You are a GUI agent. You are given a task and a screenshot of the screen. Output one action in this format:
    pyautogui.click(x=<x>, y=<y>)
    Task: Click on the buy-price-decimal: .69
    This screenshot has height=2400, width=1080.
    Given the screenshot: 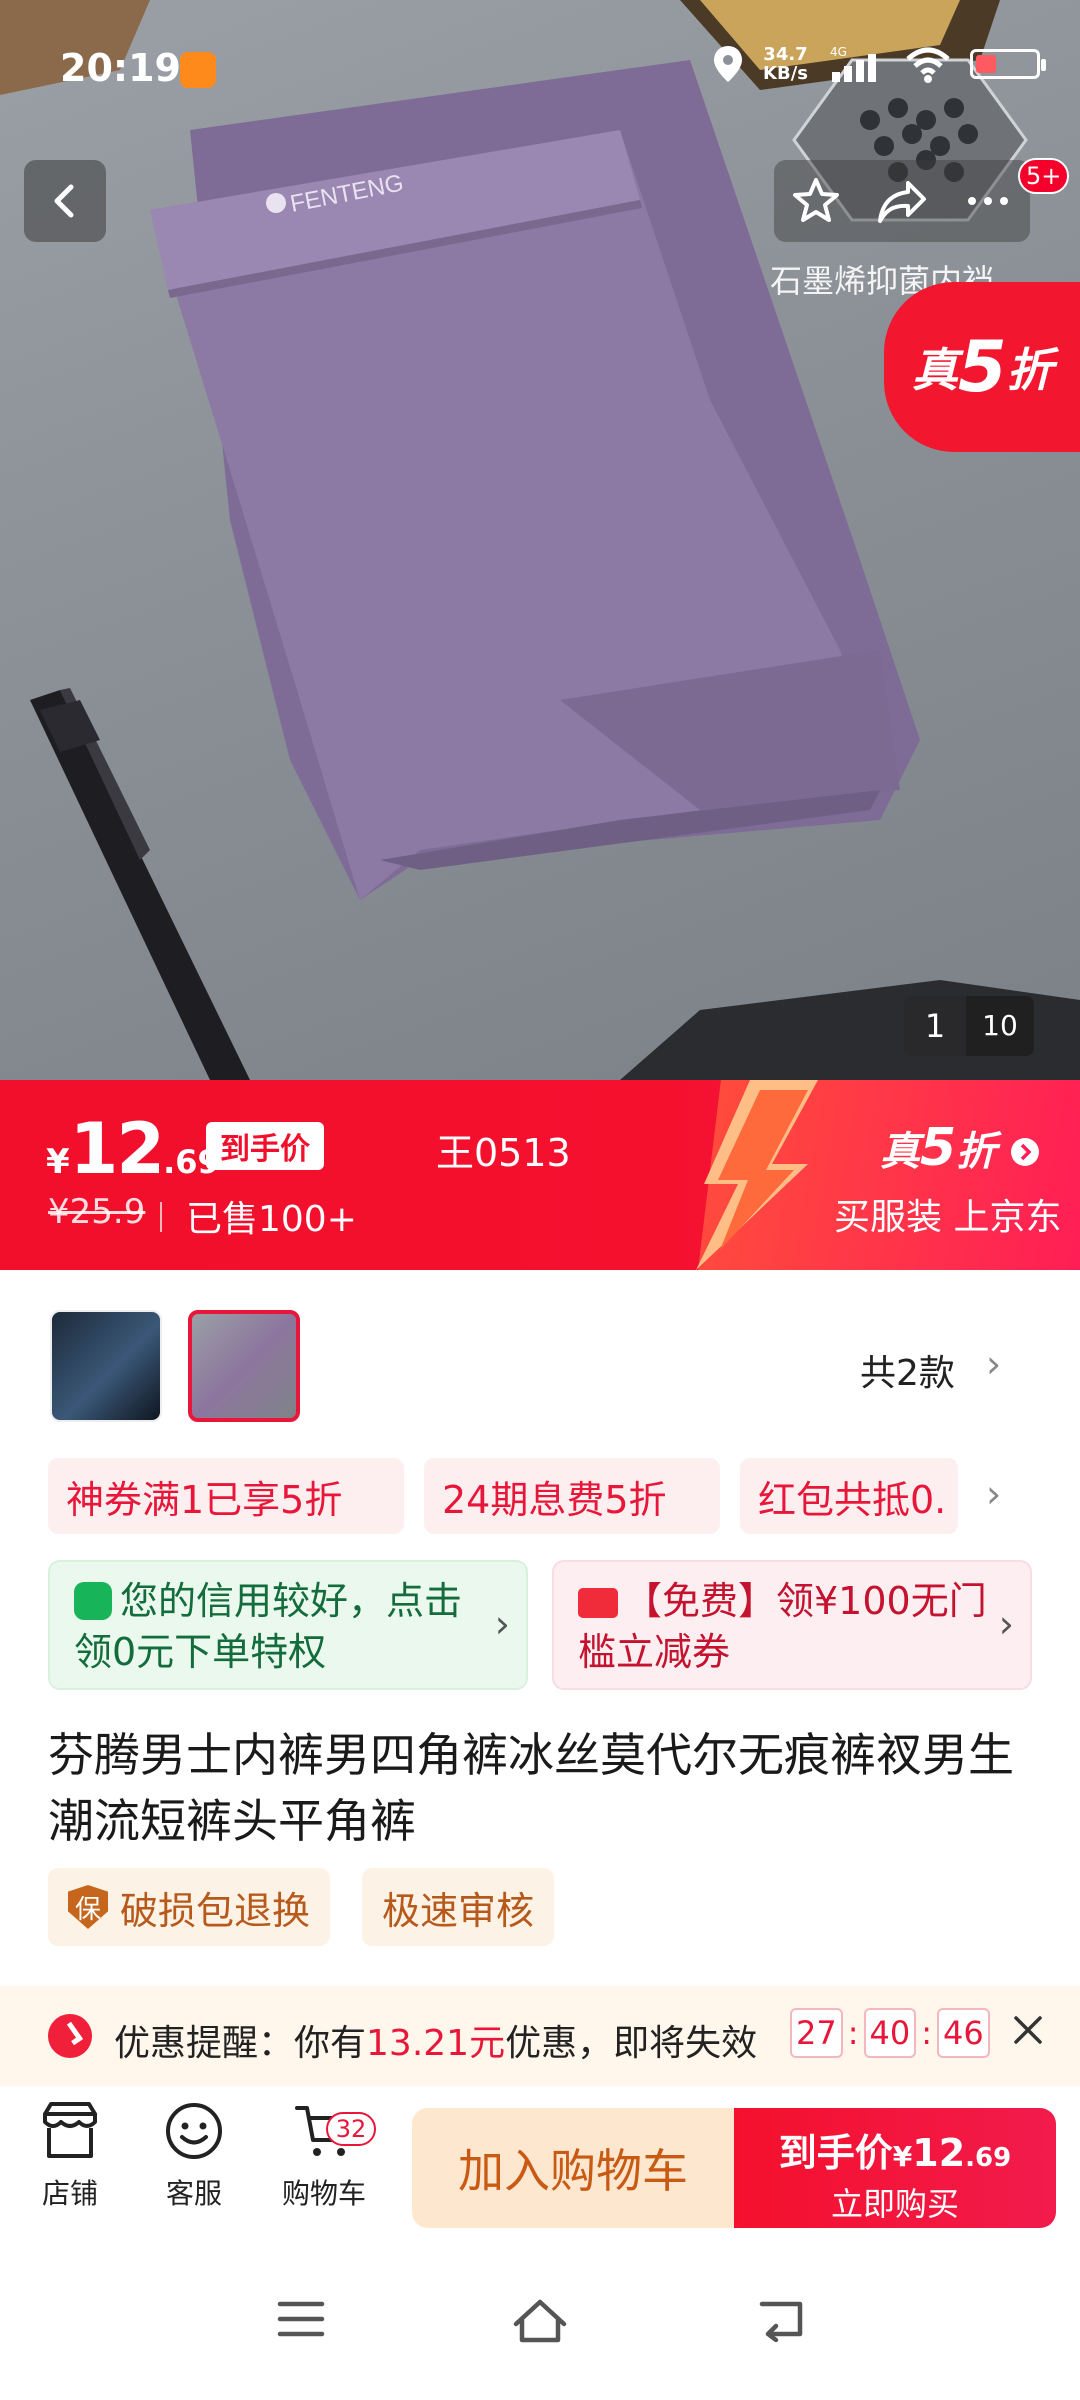 What is the action you would take?
    pyautogui.click(x=988, y=2158)
    